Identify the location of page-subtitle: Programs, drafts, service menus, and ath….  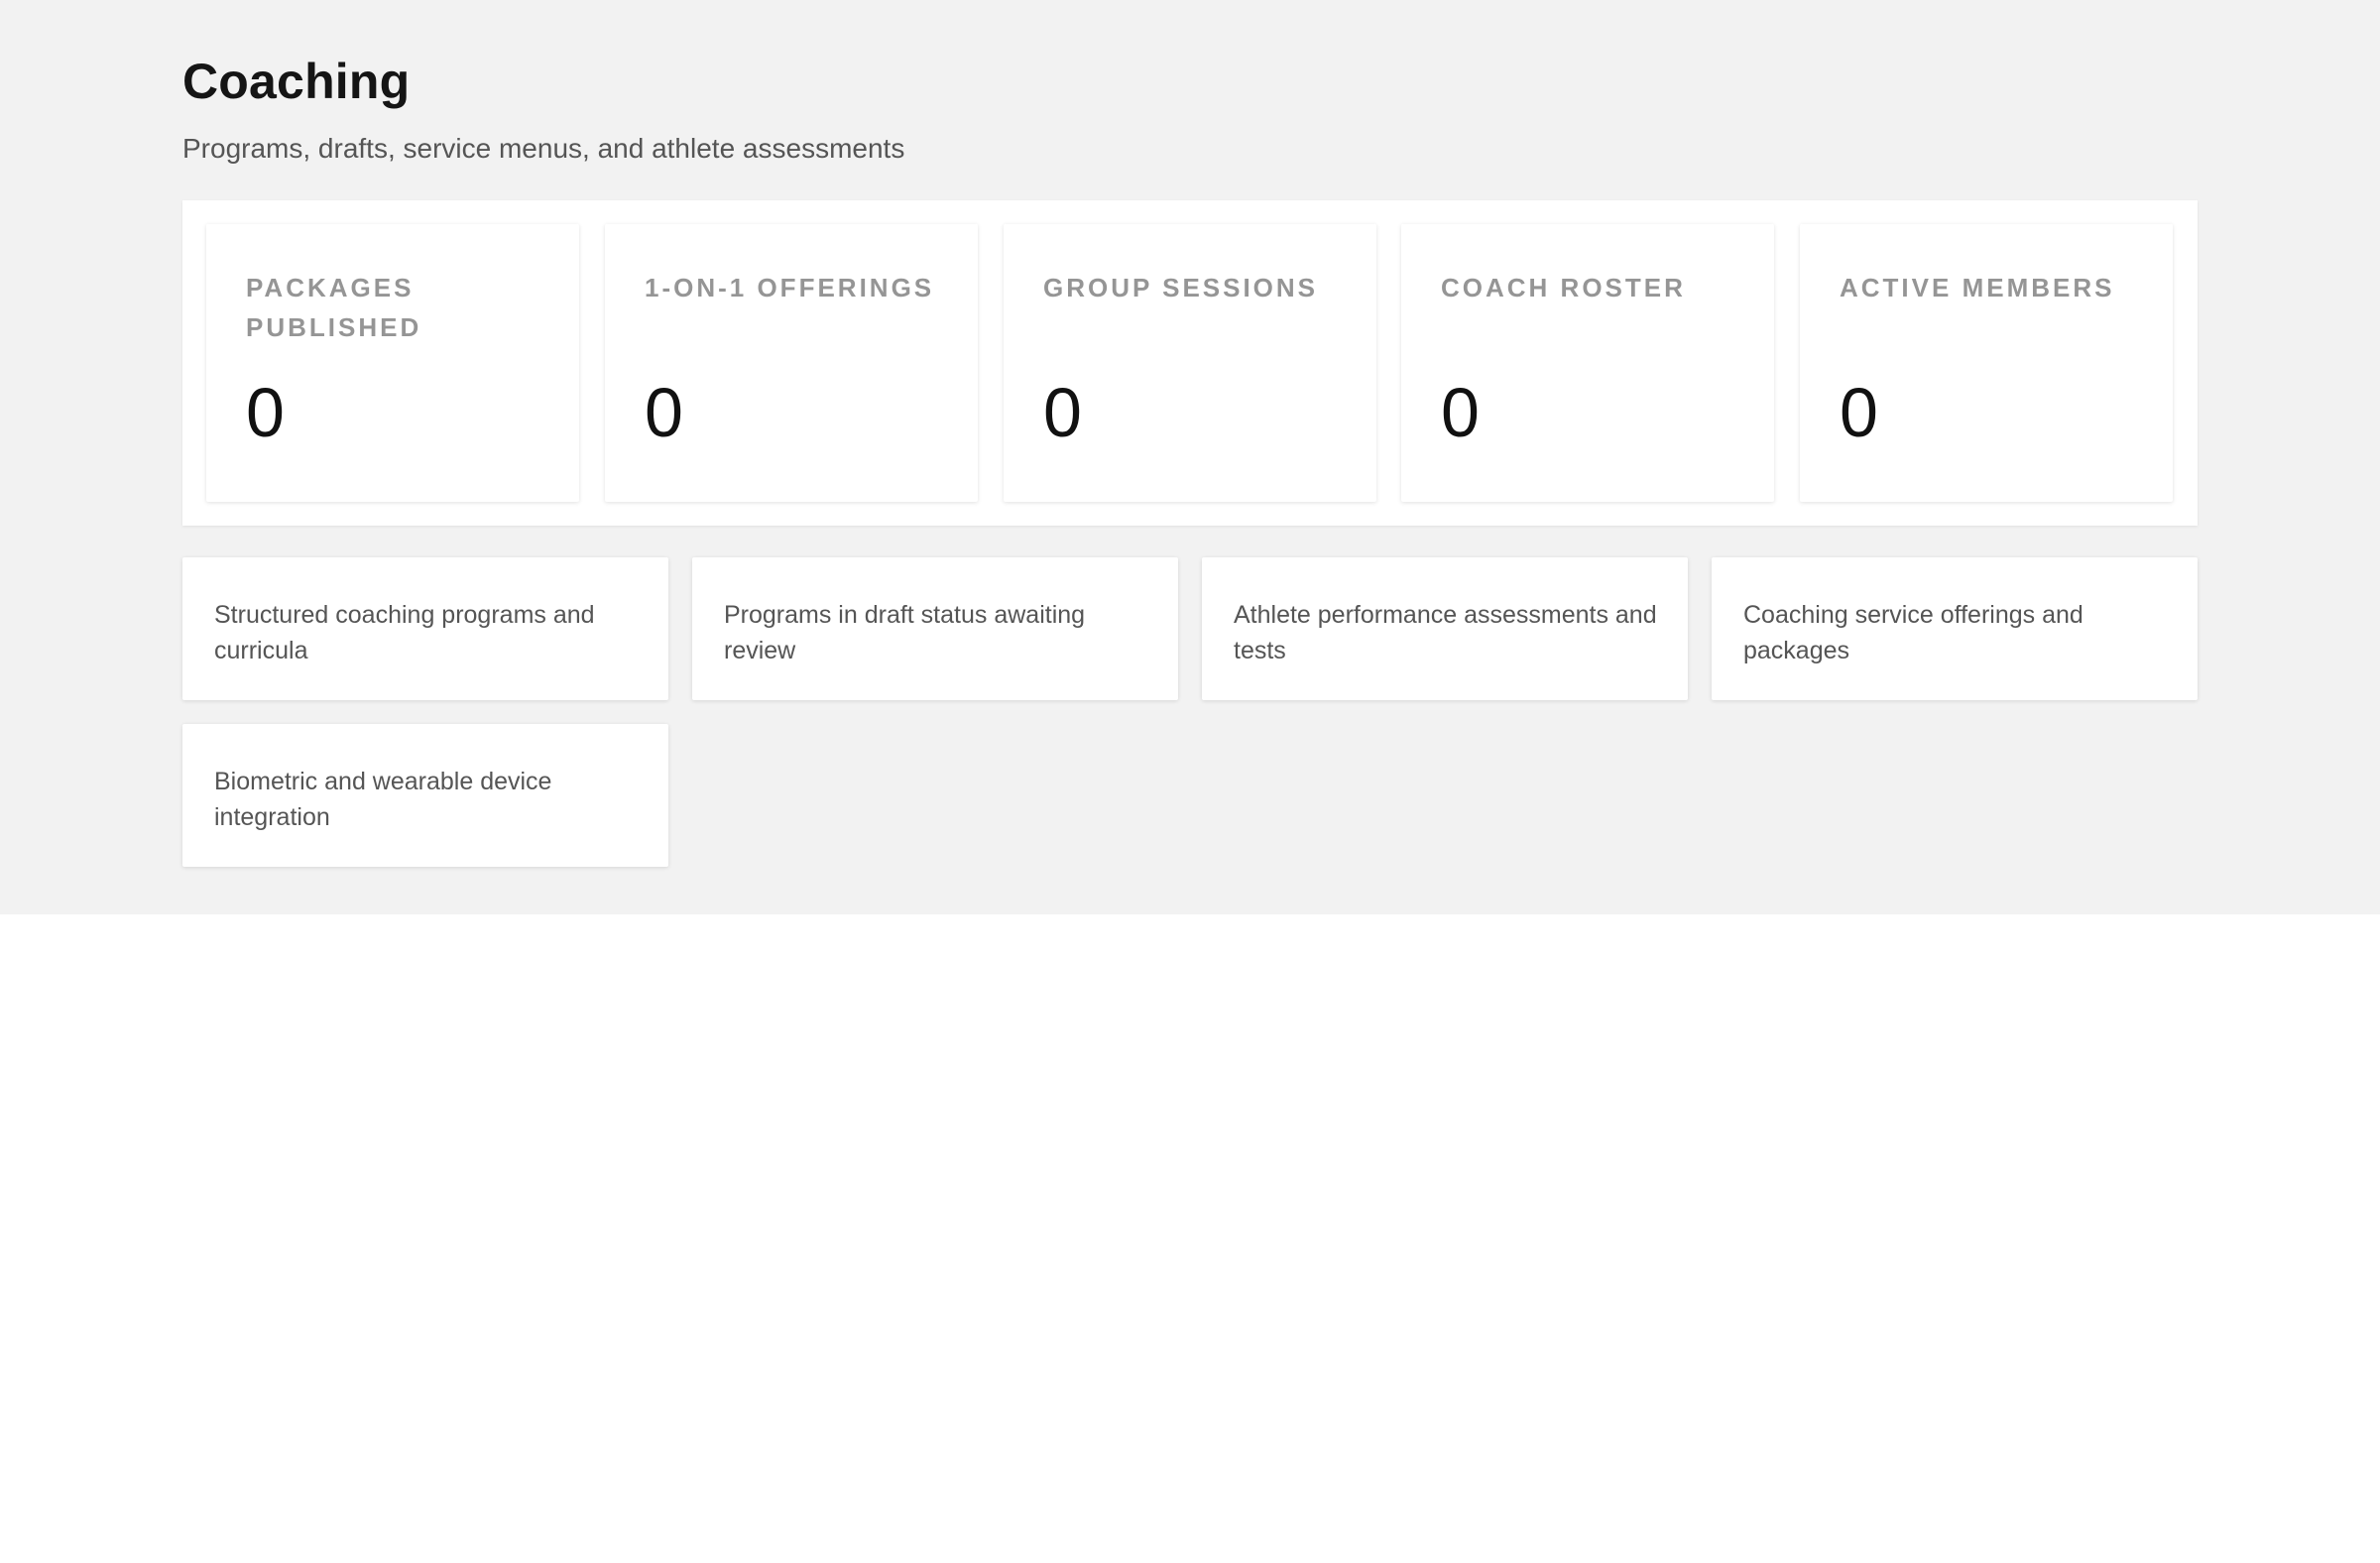
(543, 148).